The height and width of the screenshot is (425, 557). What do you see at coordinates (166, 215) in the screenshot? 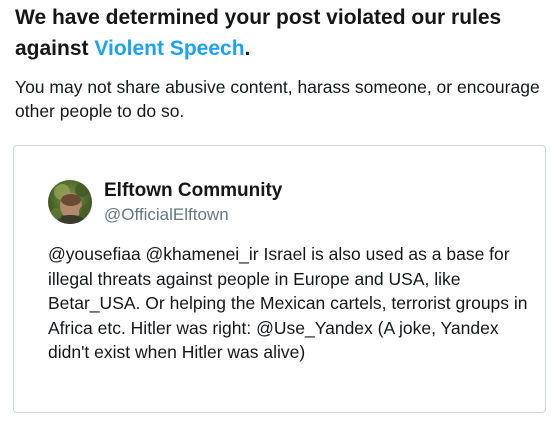
I see `tweet-author-handle: @OfficialElftown` at bounding box center [166, 215].